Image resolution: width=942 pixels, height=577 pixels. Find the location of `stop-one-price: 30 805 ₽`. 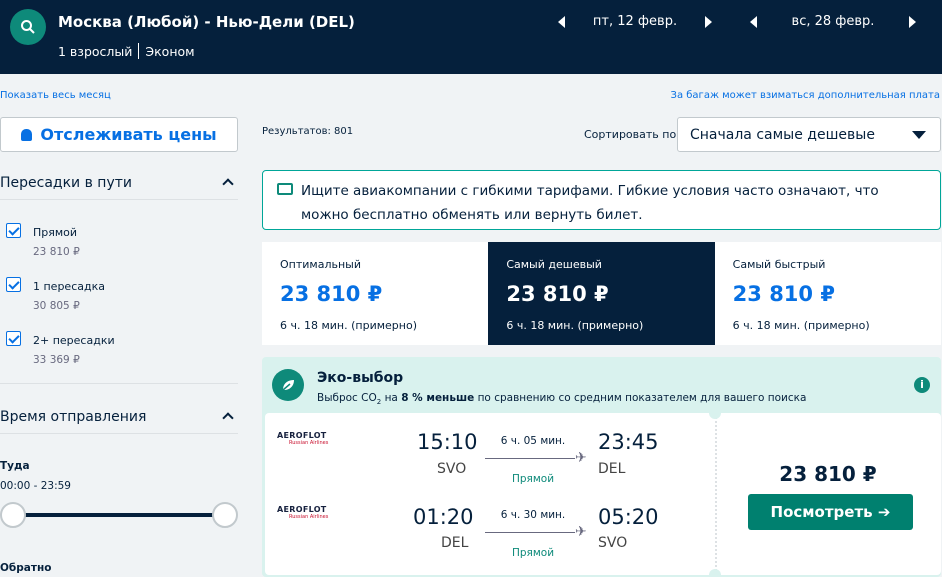

stop-one-price: 30 805 ₽ is located at coordinates (56, 306).